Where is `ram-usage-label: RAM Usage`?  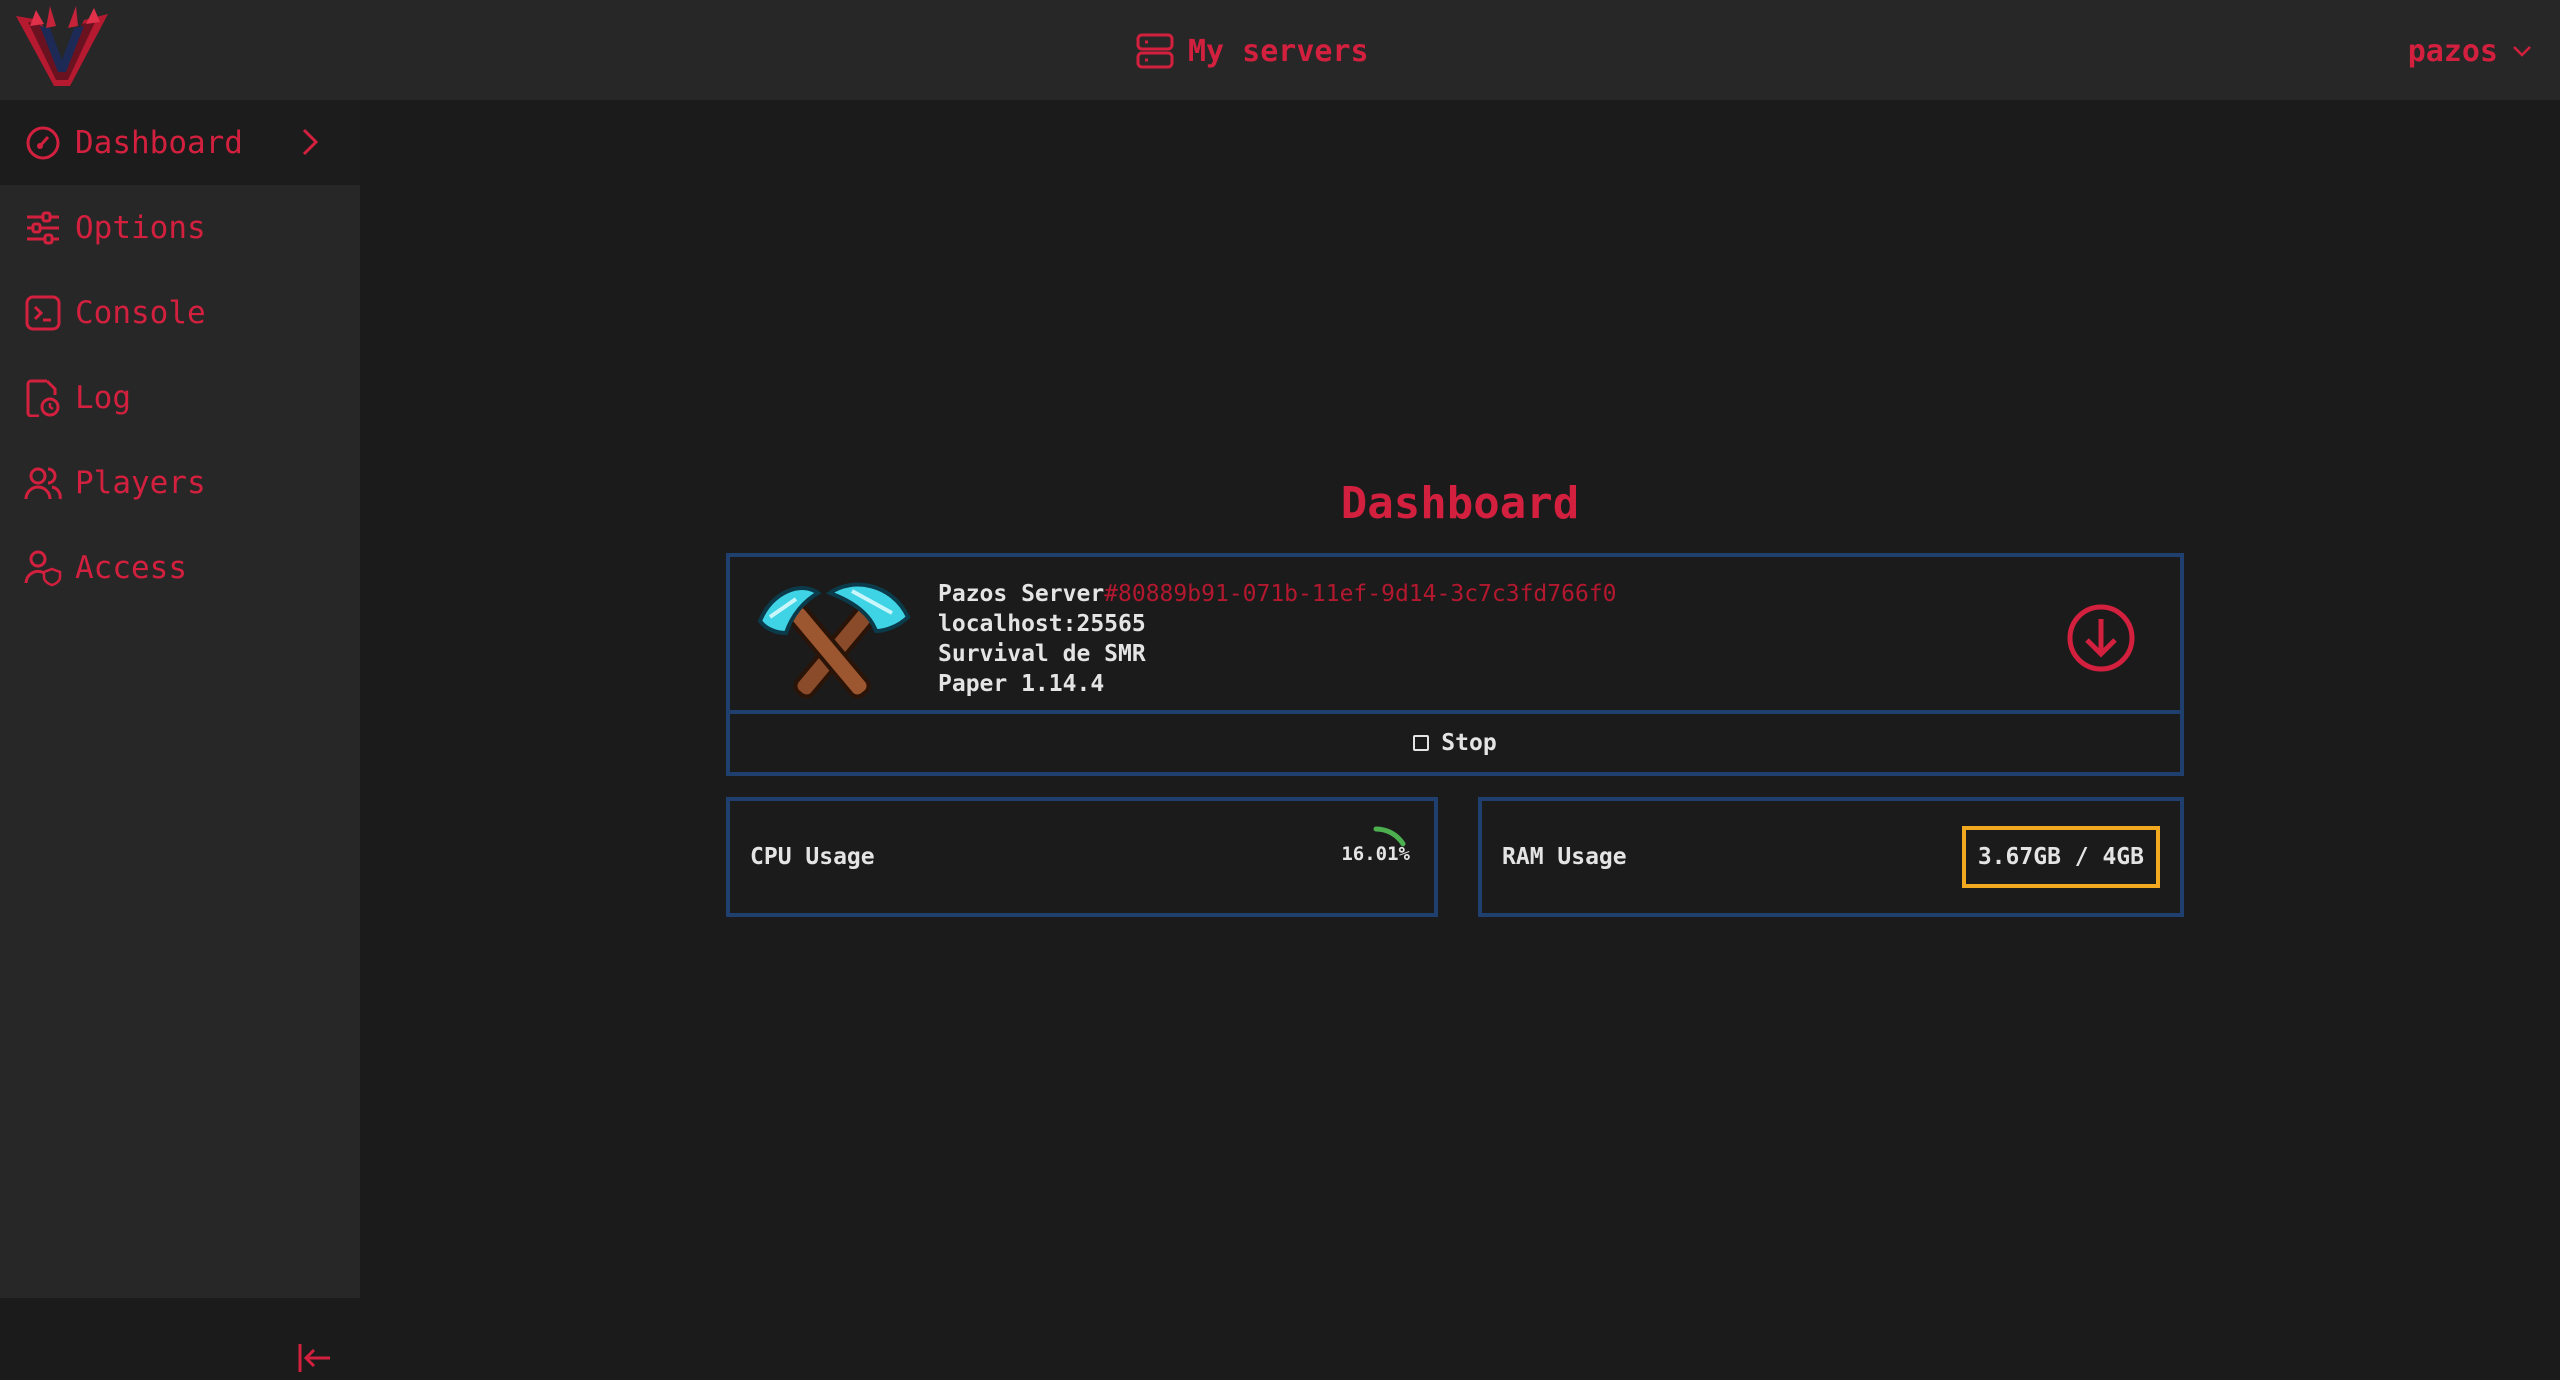
ram-usage-label: RAM Usage is located at coordinates (1564, 857).